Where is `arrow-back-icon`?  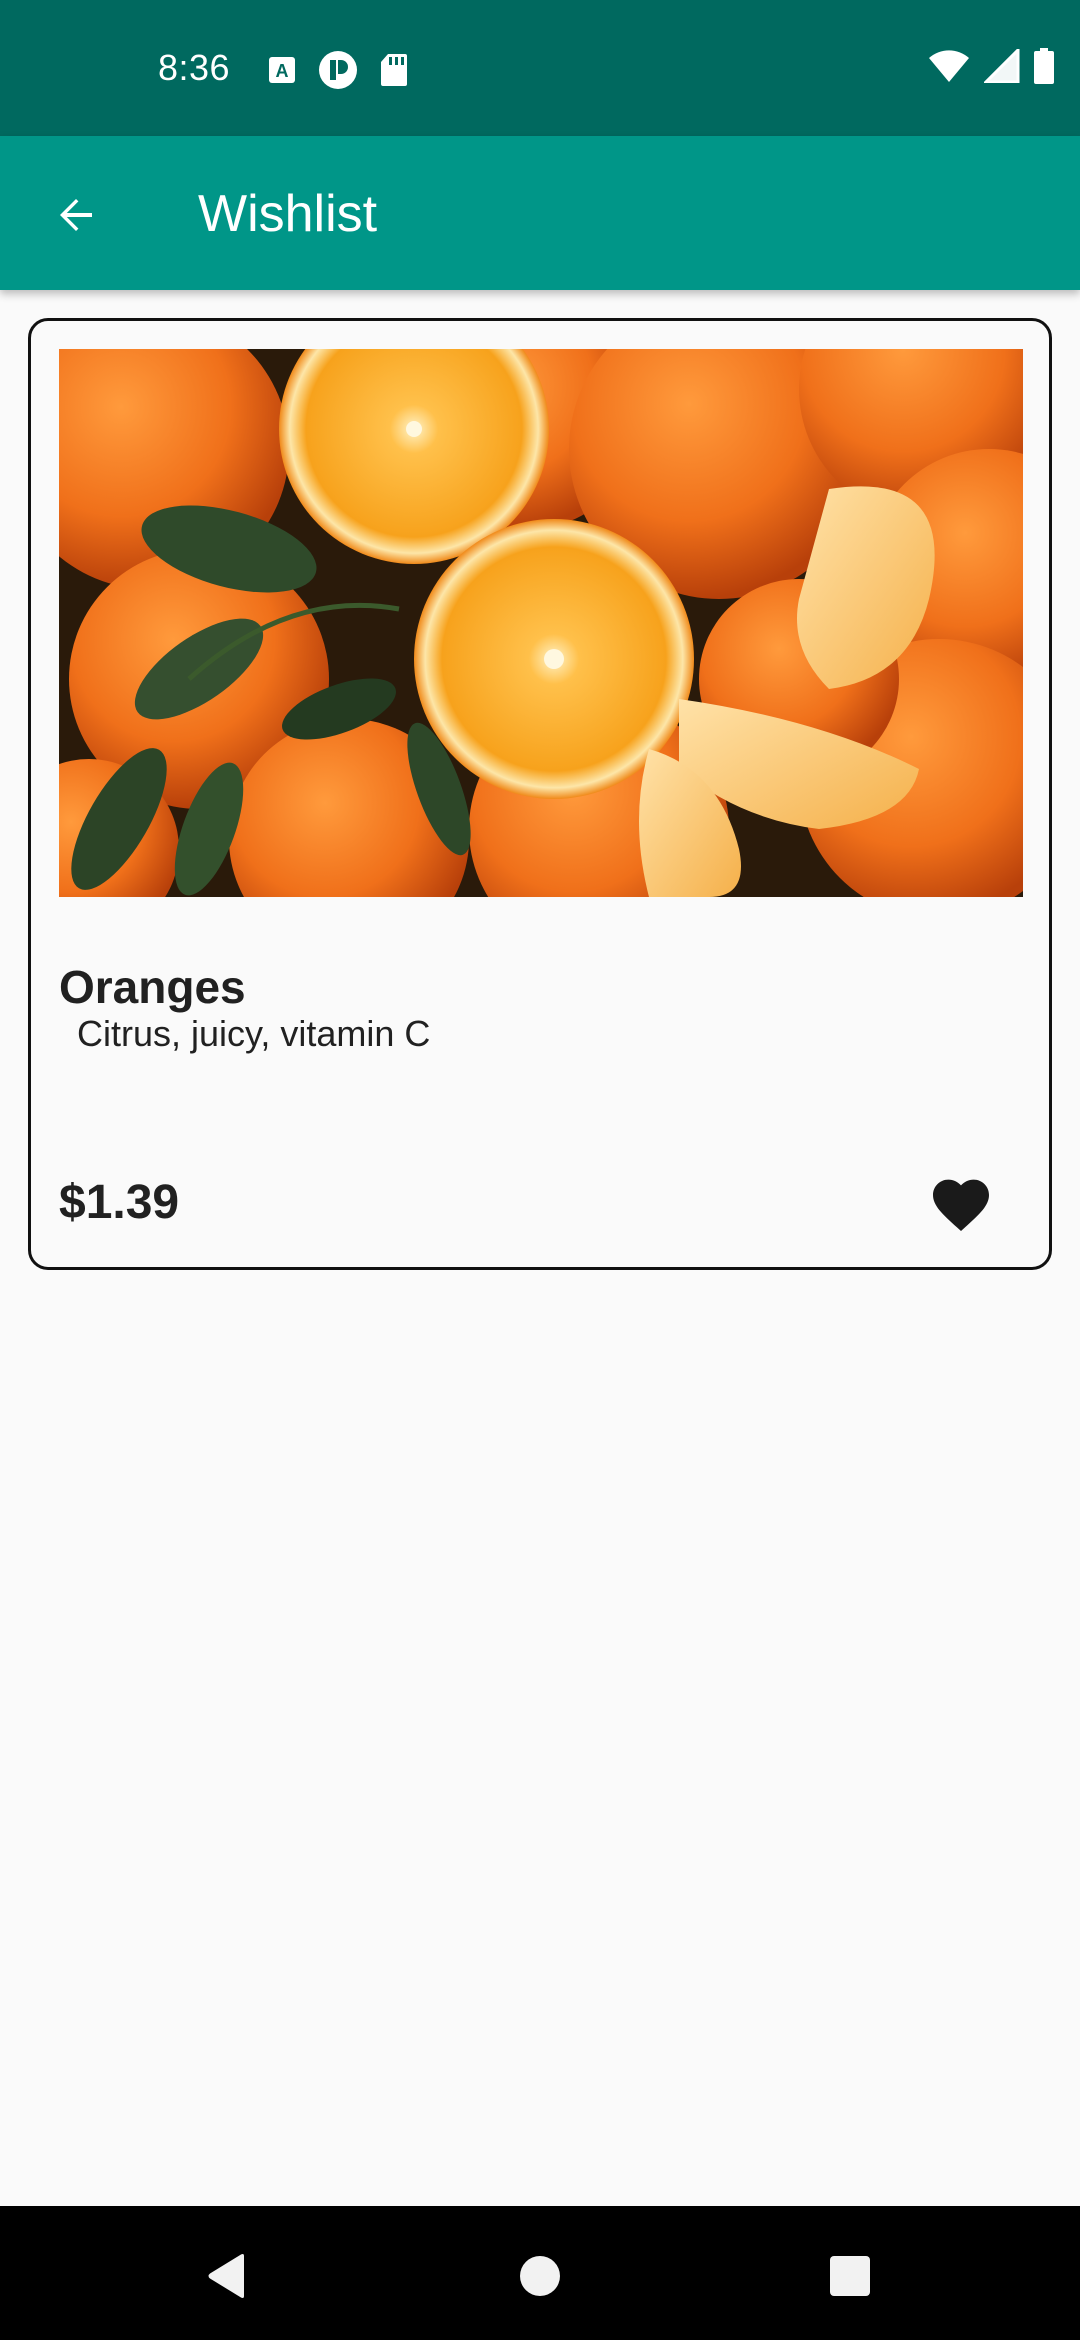 arrow-back-icon is located at coordinates (76, 215).